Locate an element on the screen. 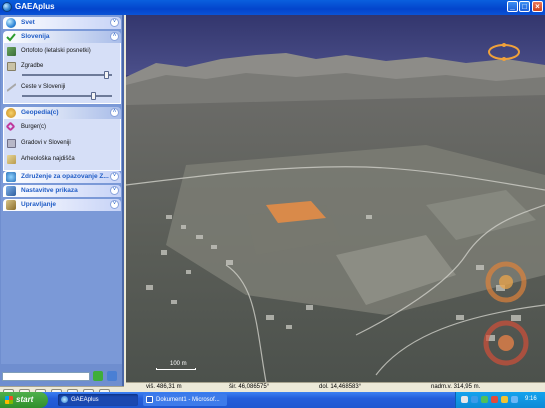 The width and height of the screenshot is (545, 408). tray-volume-icon is located at coordinates (474, 399).